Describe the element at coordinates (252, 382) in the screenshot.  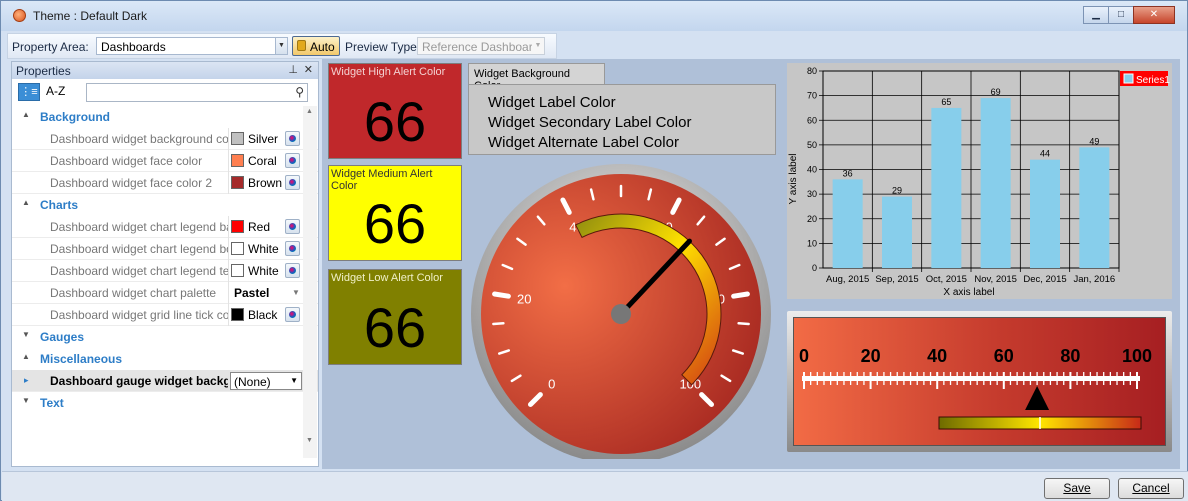
I see `property-value: (None)` at that location.